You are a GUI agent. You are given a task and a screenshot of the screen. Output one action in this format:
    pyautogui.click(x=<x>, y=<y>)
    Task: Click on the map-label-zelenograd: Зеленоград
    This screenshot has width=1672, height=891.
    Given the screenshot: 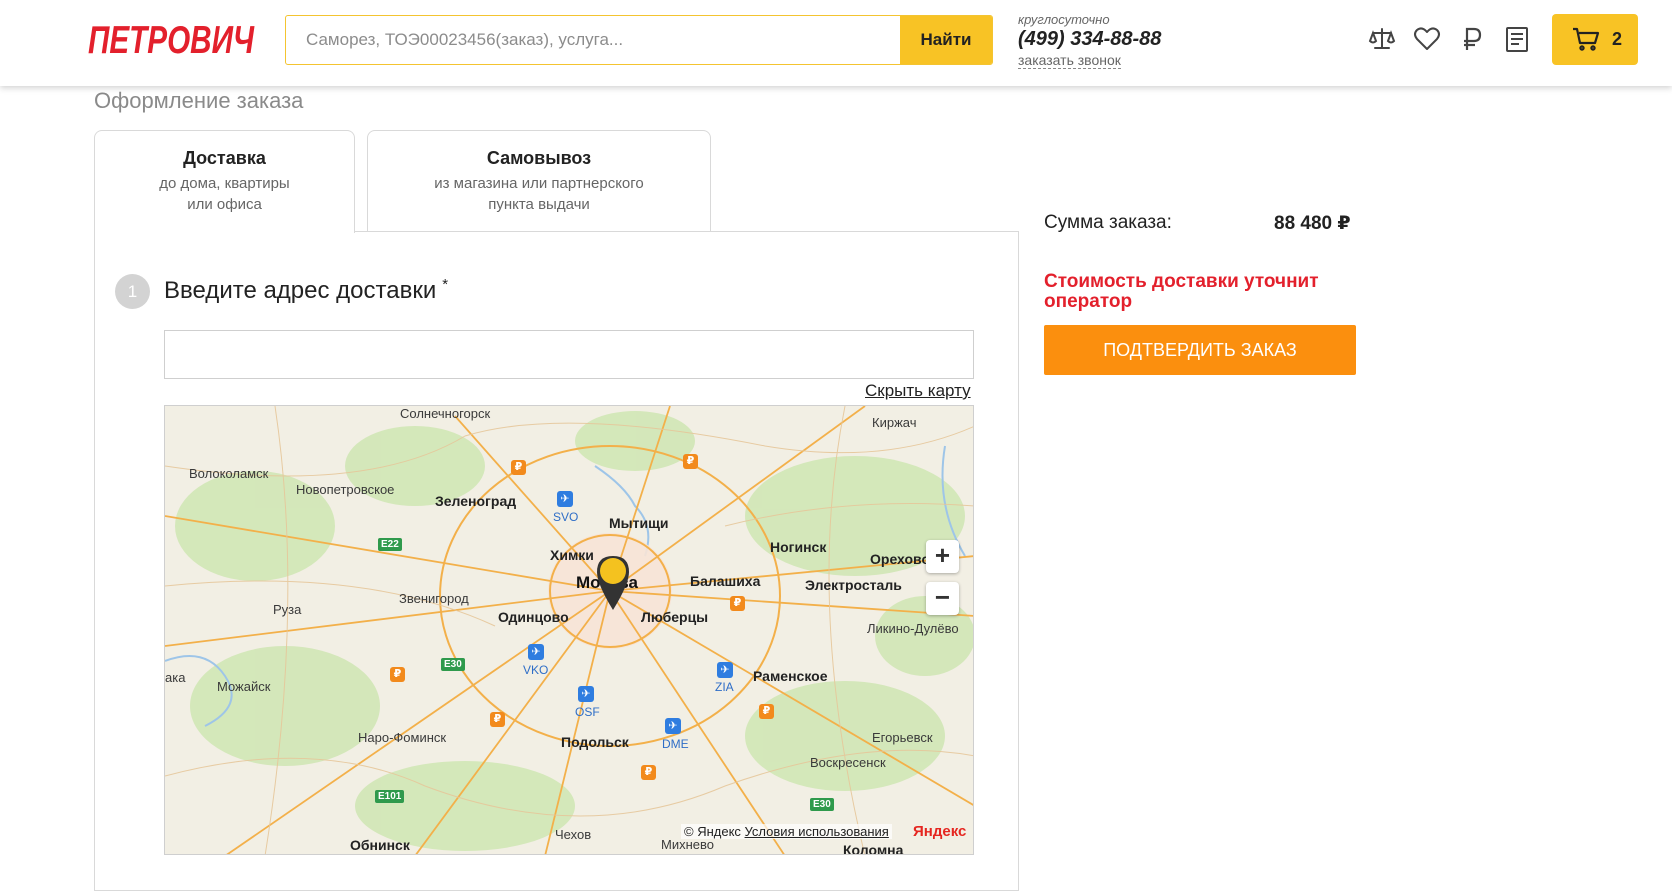 What is the action you would take?
    pyautogui.click(x=476, y=501)
    